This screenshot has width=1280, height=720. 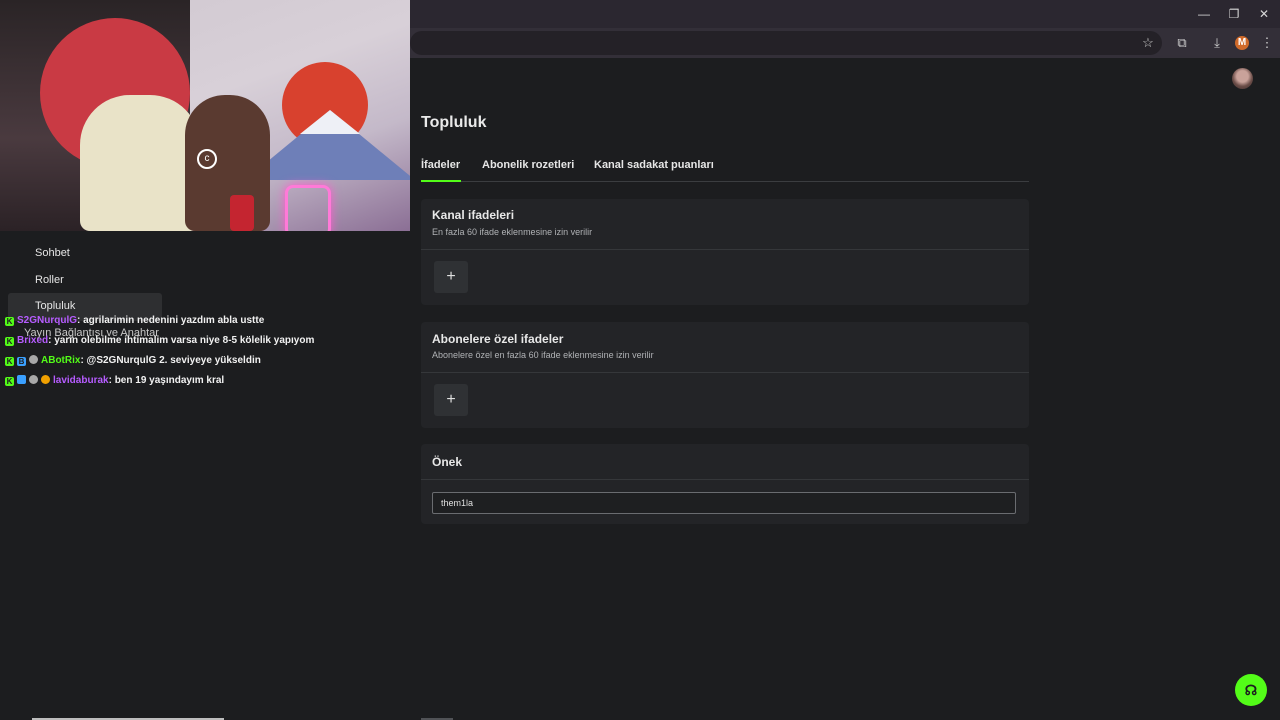 What do you see at coordinates (725, 181) in the screenshot?
I see `tabs-divider` at bounding box center [725, 181].